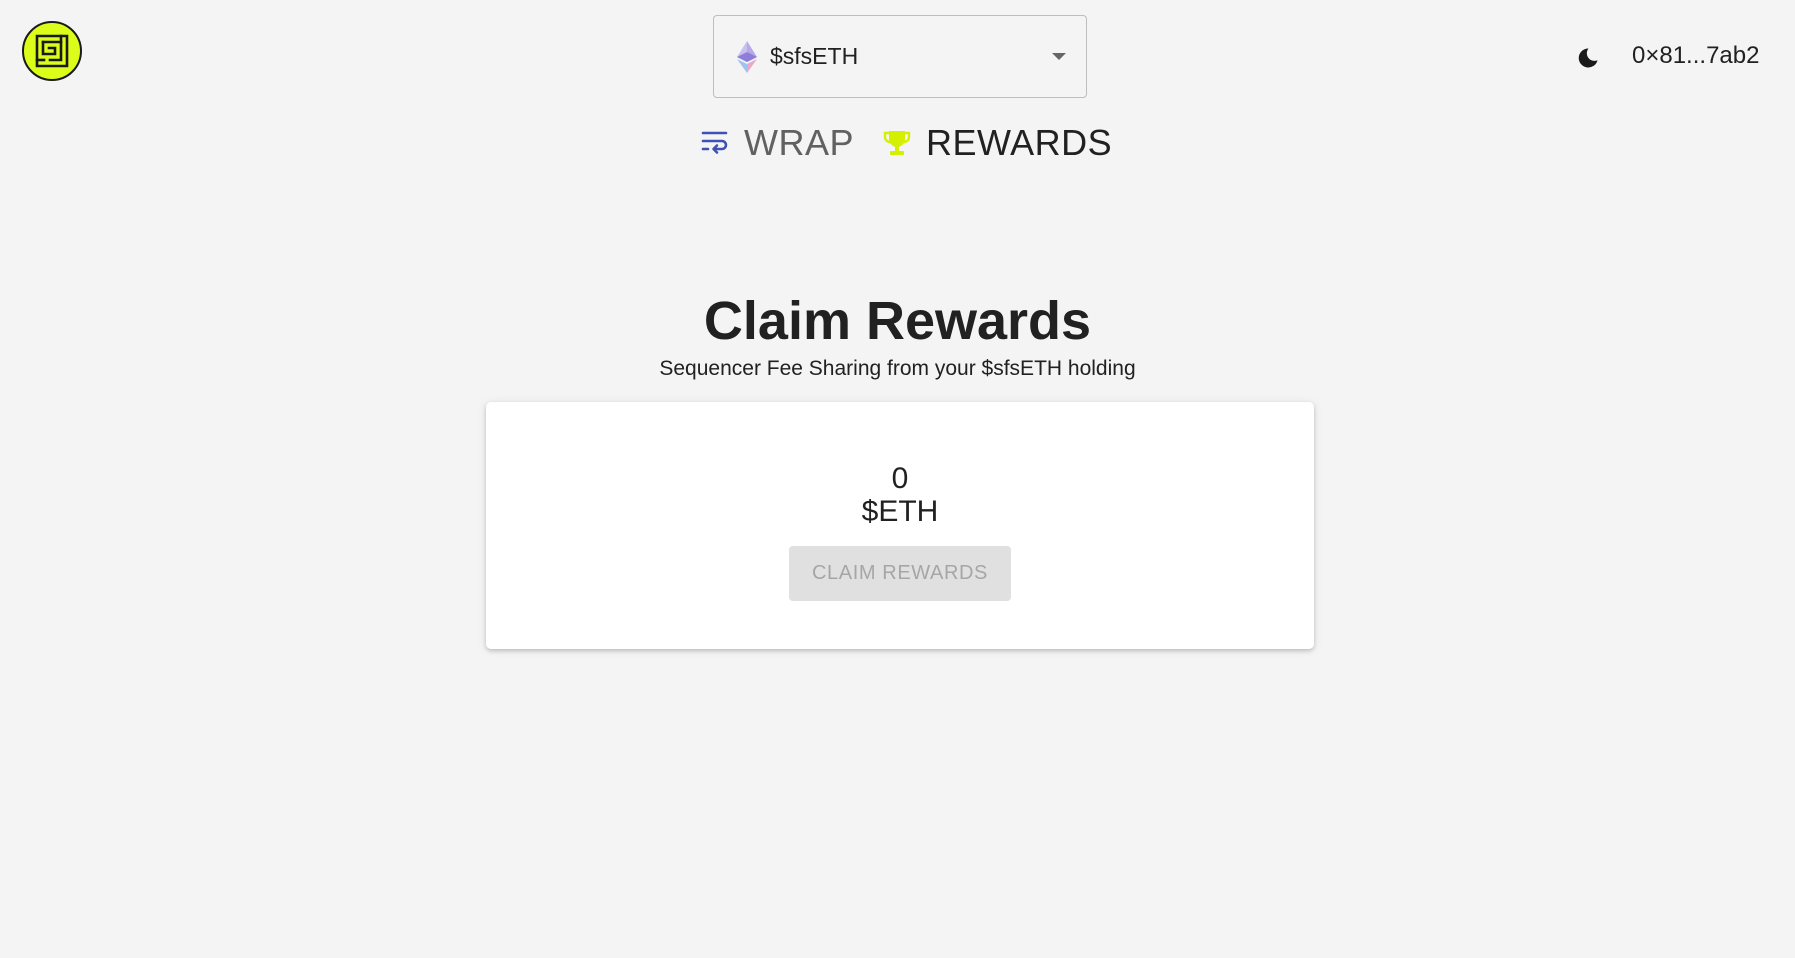 This screenshot has width=1795, height=958. Describe the element at coordinates (715, 143) in the screenshot. I see `wrap-icon` at that location.